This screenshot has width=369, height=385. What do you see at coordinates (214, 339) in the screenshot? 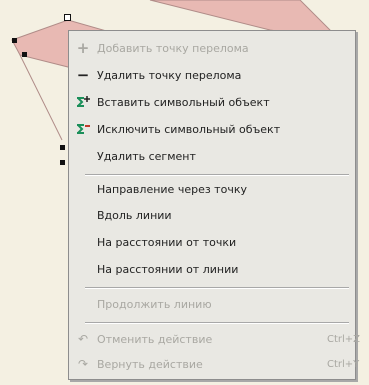
I see `menu-item-undo: ↶ Отменить действие Ctrl+Z` at bounding box center [214, 339].